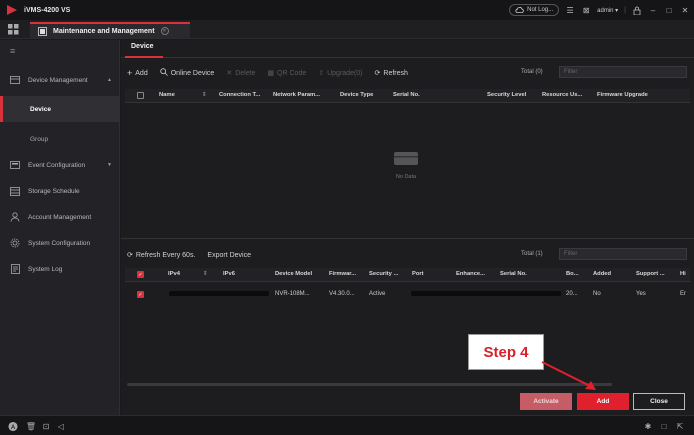  Describe the element at coordinates (653, 10) in the screenshot. I see `minimize-icon: –` at that location.